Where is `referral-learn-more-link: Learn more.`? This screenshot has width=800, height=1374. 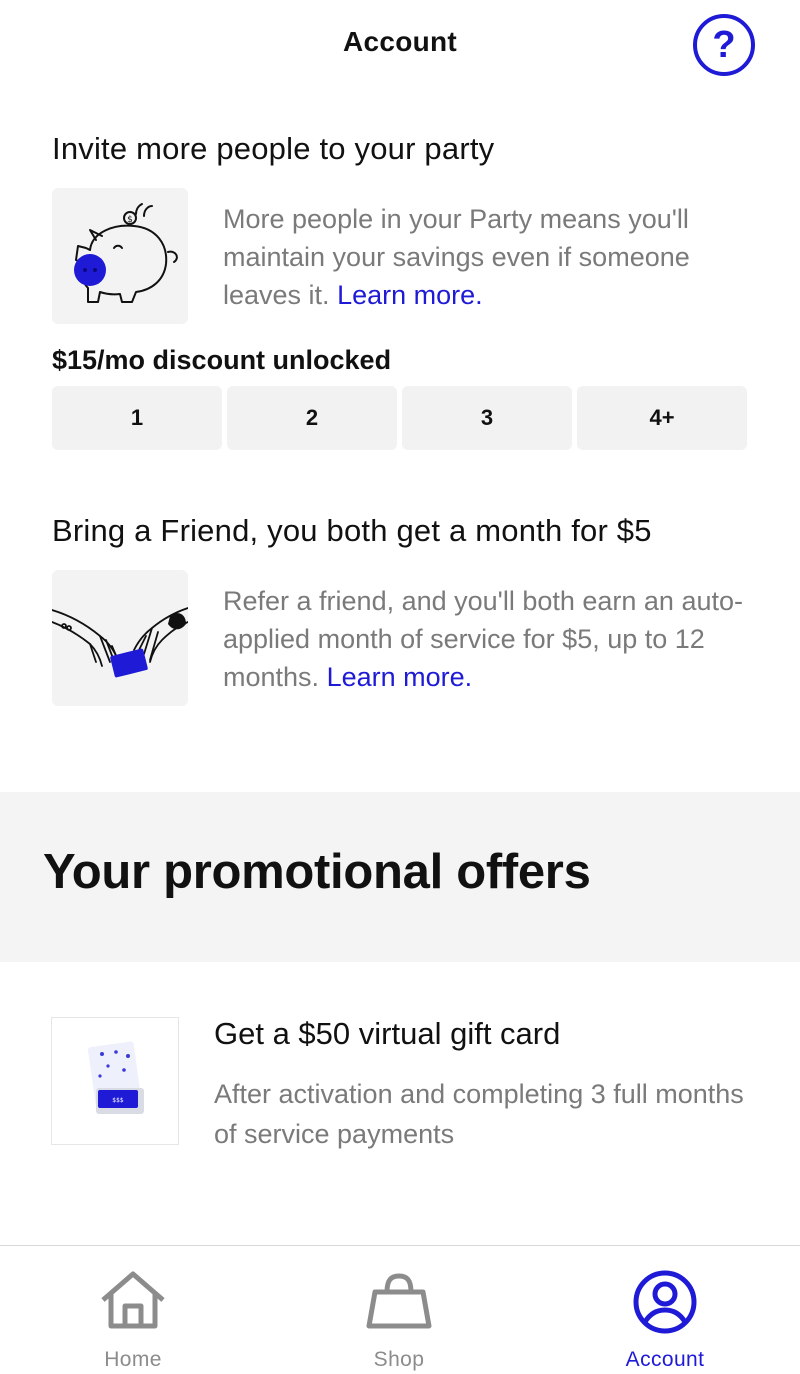 referral-learn-more-link: Learn more. is located at coordinates (400, 677).